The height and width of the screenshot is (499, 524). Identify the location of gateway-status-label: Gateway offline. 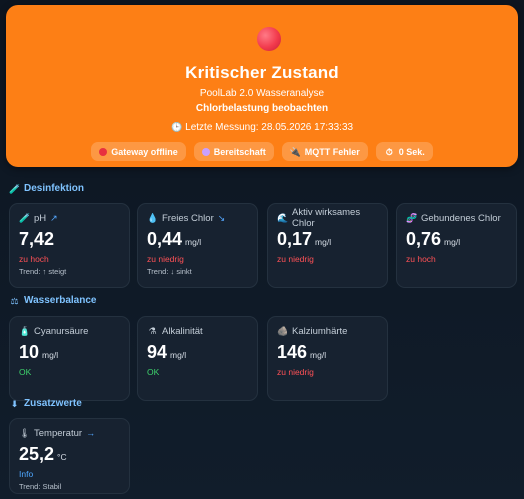
(144, 151).